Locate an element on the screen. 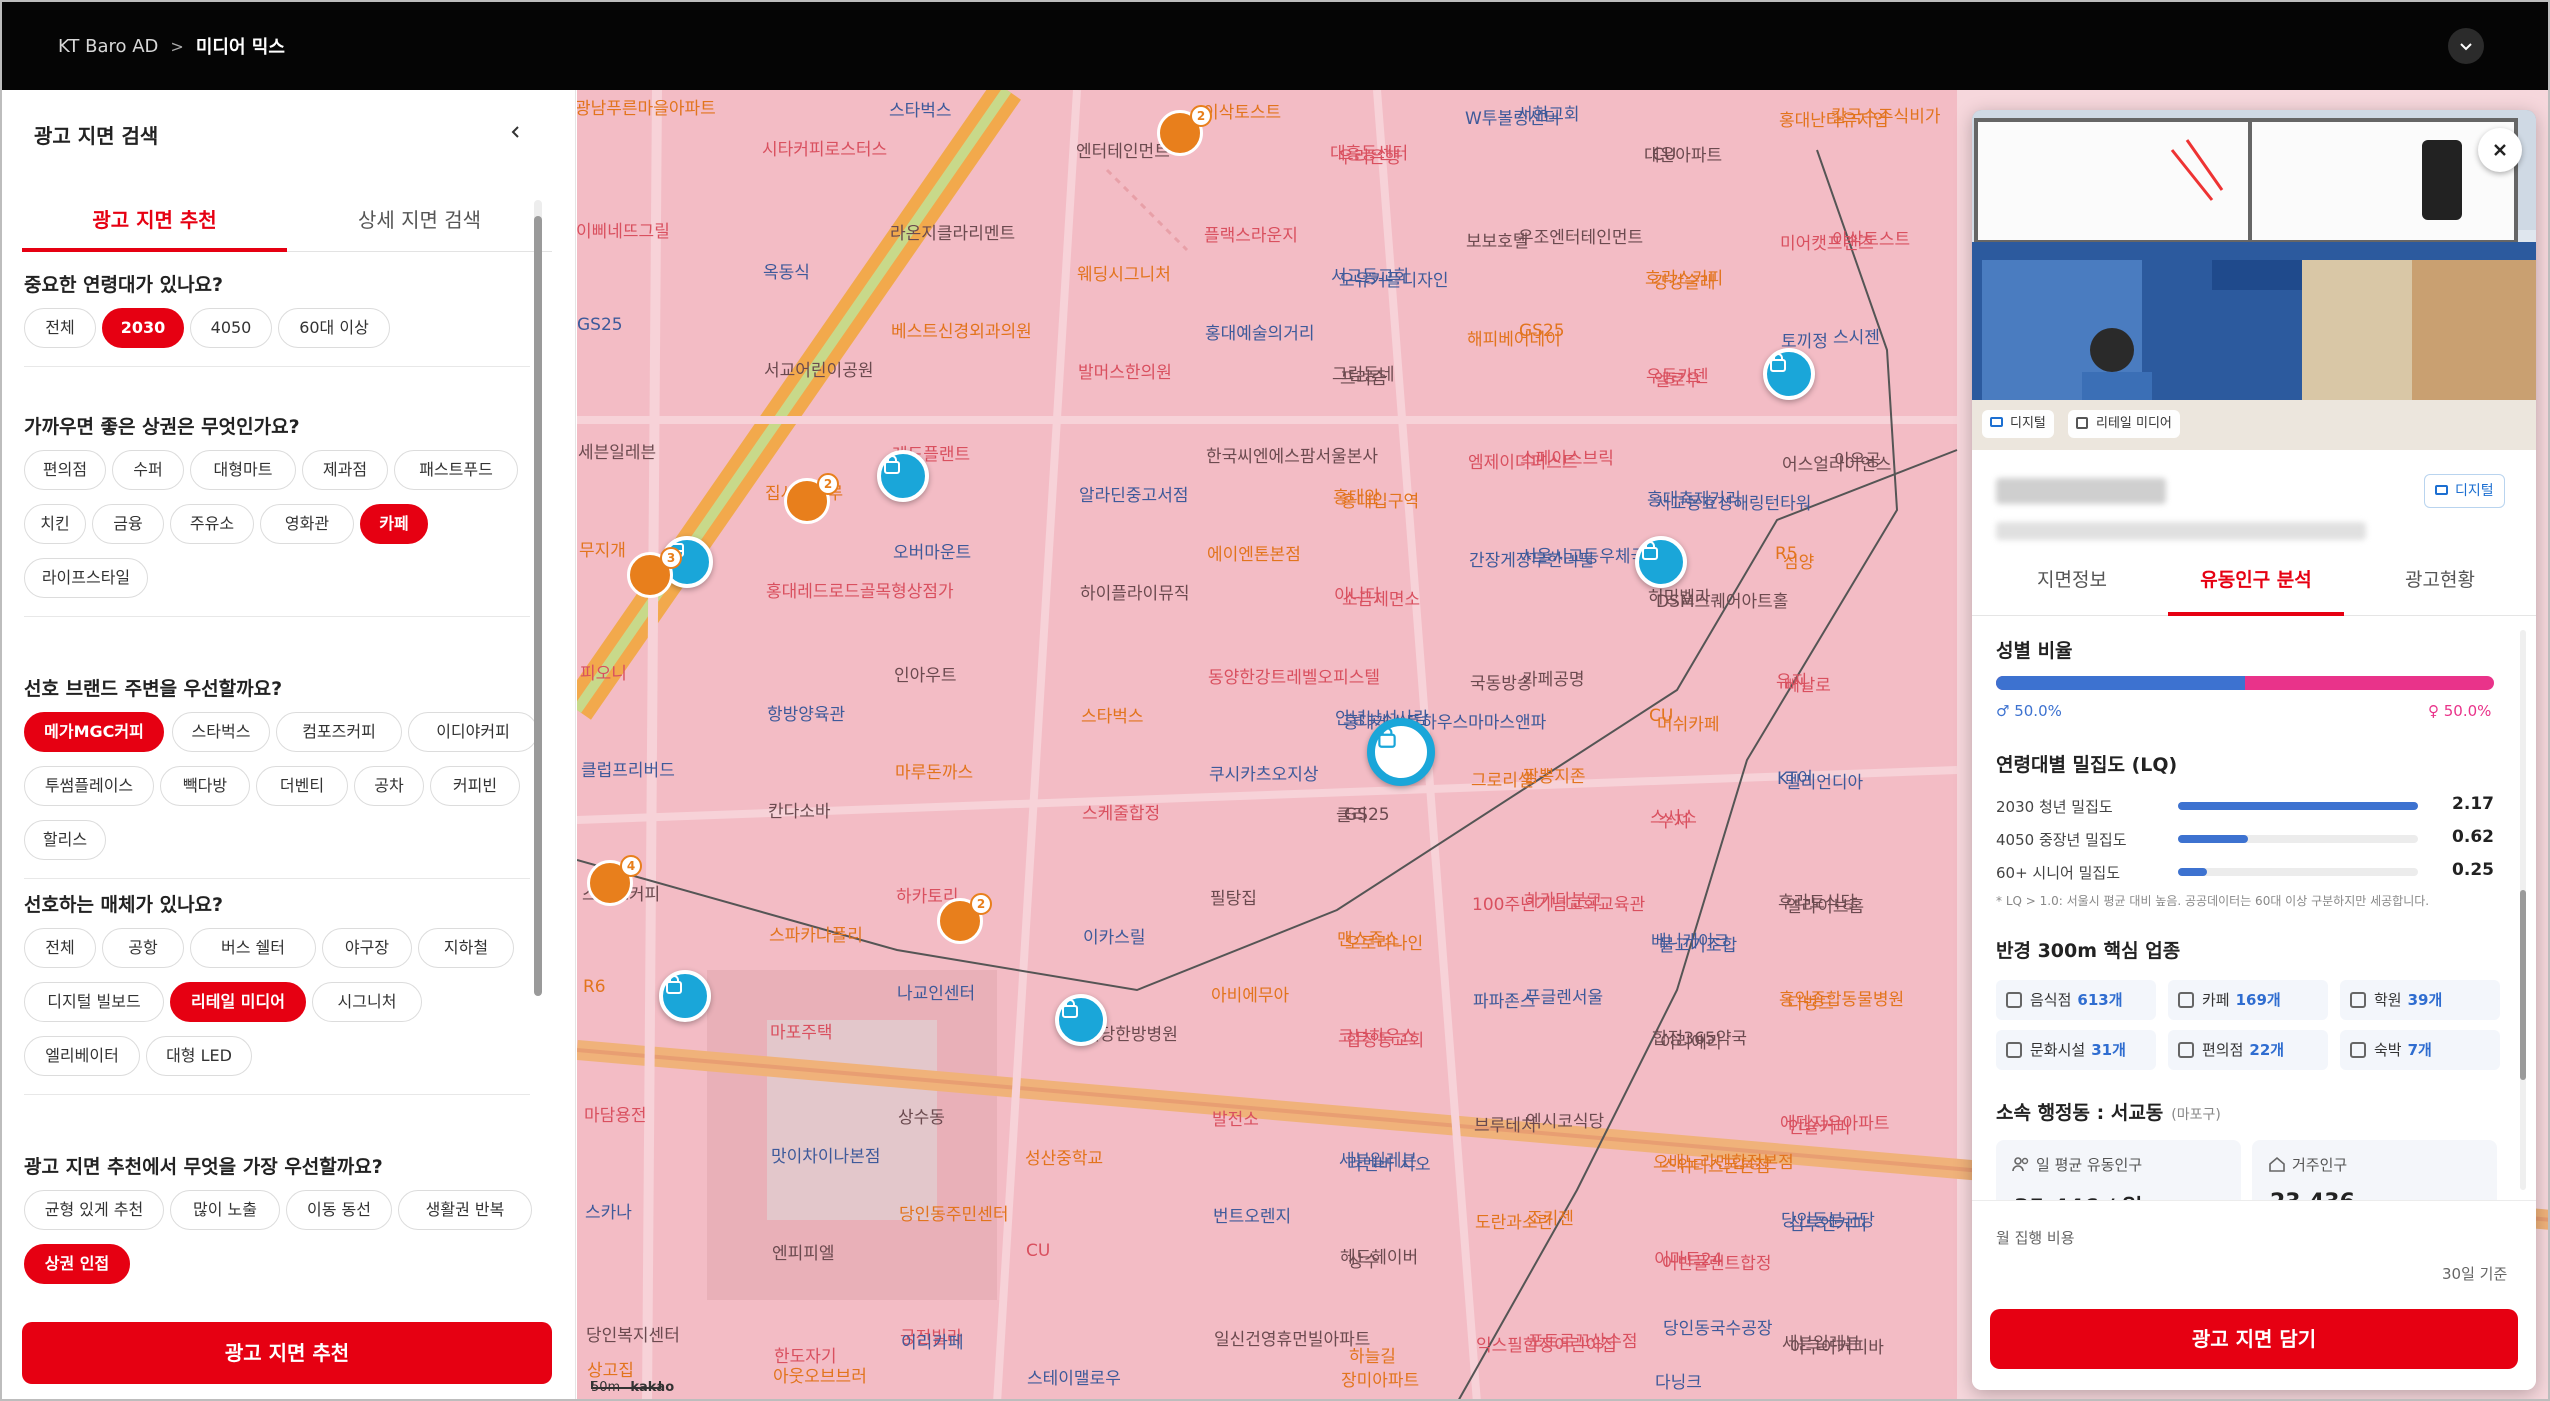 The height and width of the screenshot is (1401, 2550). map-place-label: 엑시코식당 is located at coordinates (1565, 1119).